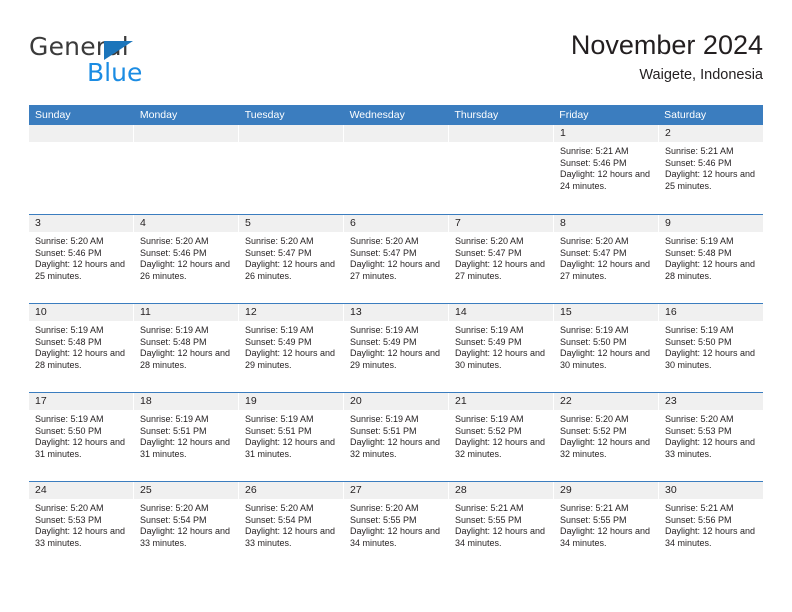 This screenshot has width=792, height=612. What do you see at coordinates (81, 223) in the screenshot?
I see `day-number-band: 3` at bounding box center [81, 223].